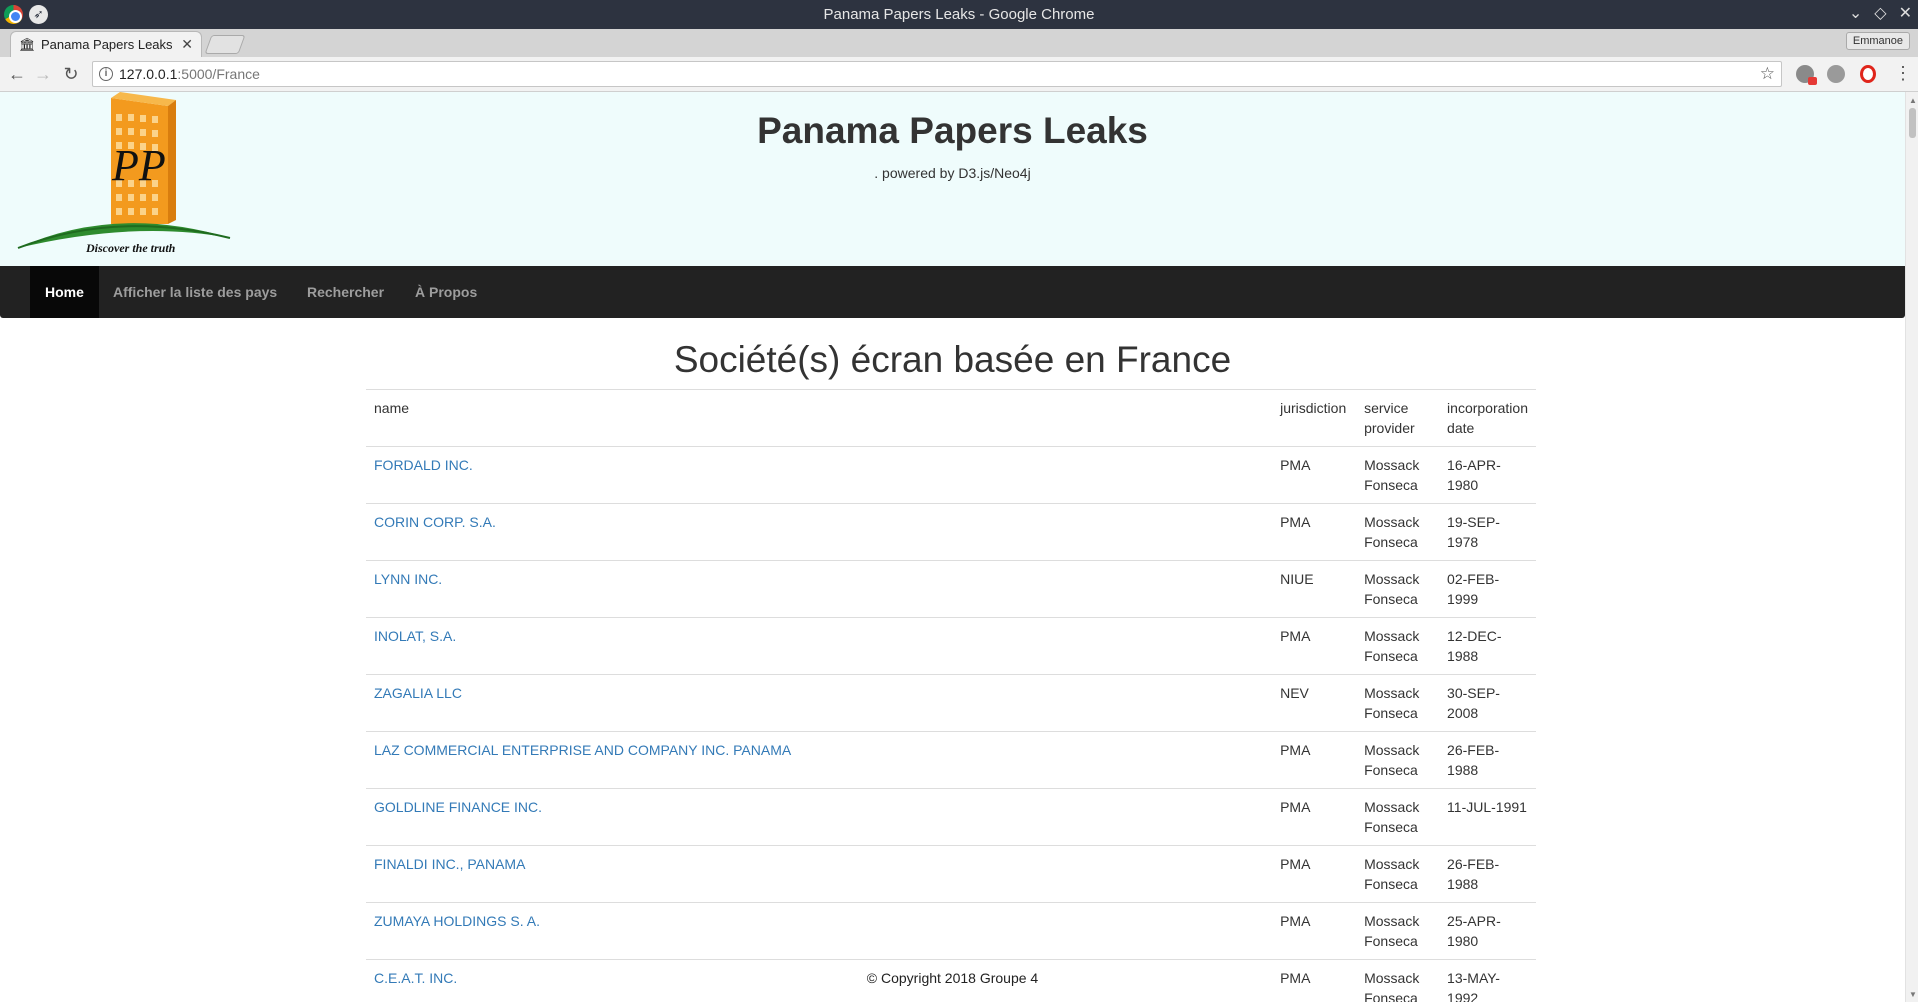  Describe the element at coordinates (1487, 931) in the screenshot. I see `incorporation-date-cell: 25-APR-1980` at that location.